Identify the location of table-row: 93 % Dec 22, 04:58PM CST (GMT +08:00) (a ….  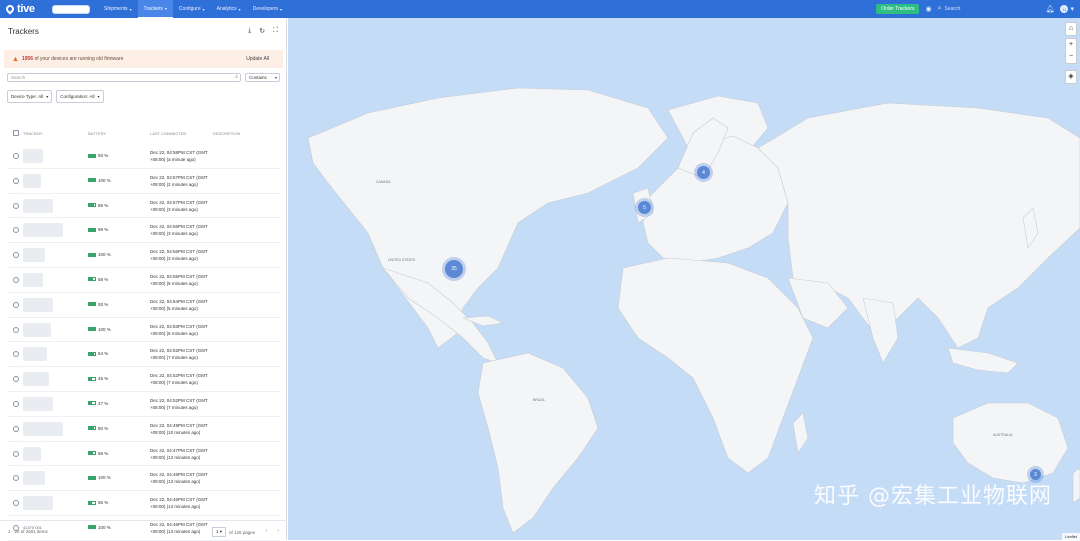
(144, 156).